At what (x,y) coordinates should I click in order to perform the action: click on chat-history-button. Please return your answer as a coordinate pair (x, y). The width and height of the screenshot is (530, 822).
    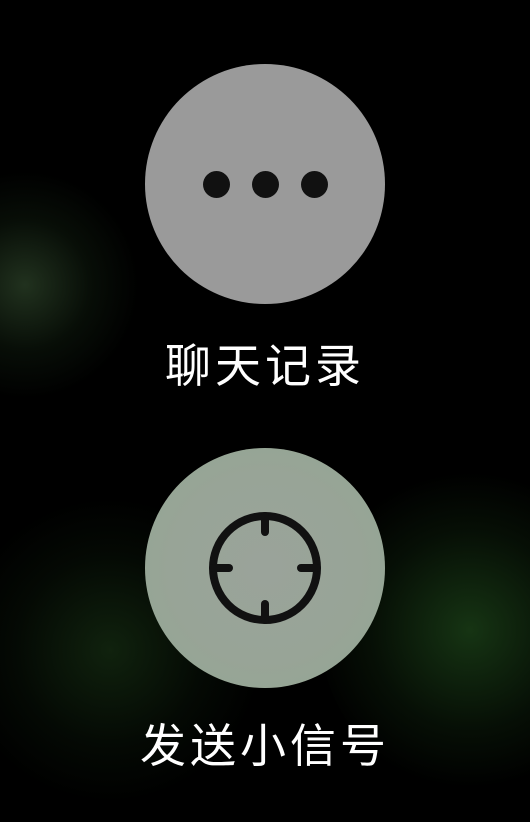
    Looking at the image, I should click on (265, 184).